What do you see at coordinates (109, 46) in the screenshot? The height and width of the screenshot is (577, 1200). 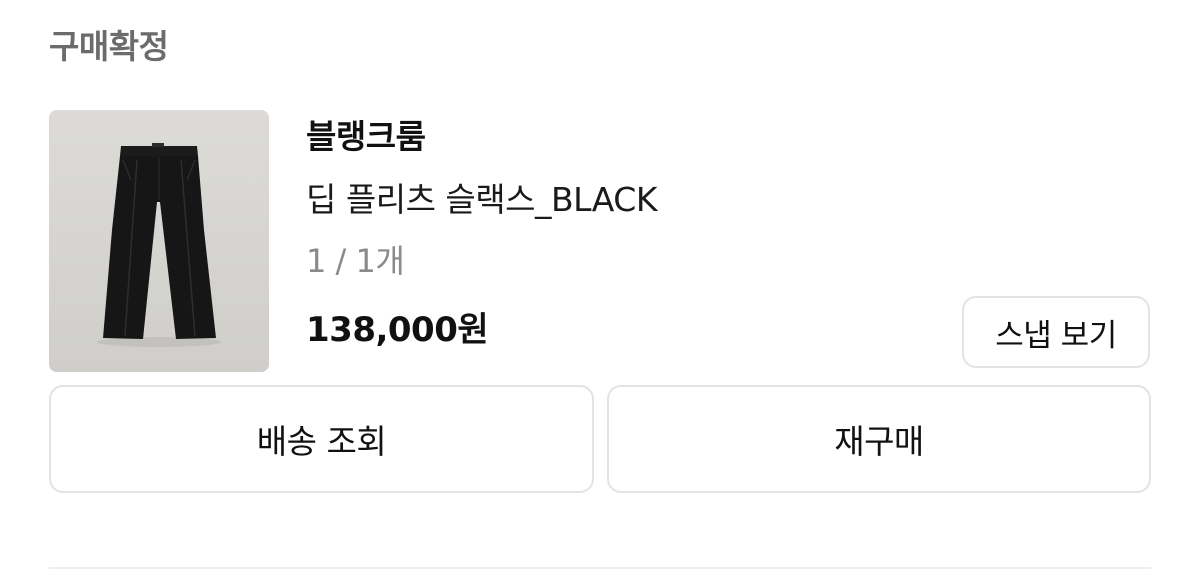 I see `order-status-title: 구매확정` at bounding box center [109, 46].